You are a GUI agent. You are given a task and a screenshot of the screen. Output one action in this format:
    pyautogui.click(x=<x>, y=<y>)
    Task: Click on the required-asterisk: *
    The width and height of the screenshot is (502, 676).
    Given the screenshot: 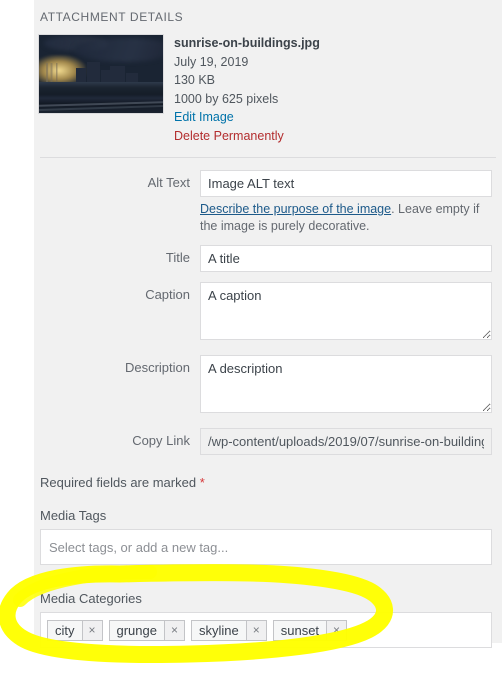 What is the action you would take?
    pyautogui.click(x=202, y=482)
    